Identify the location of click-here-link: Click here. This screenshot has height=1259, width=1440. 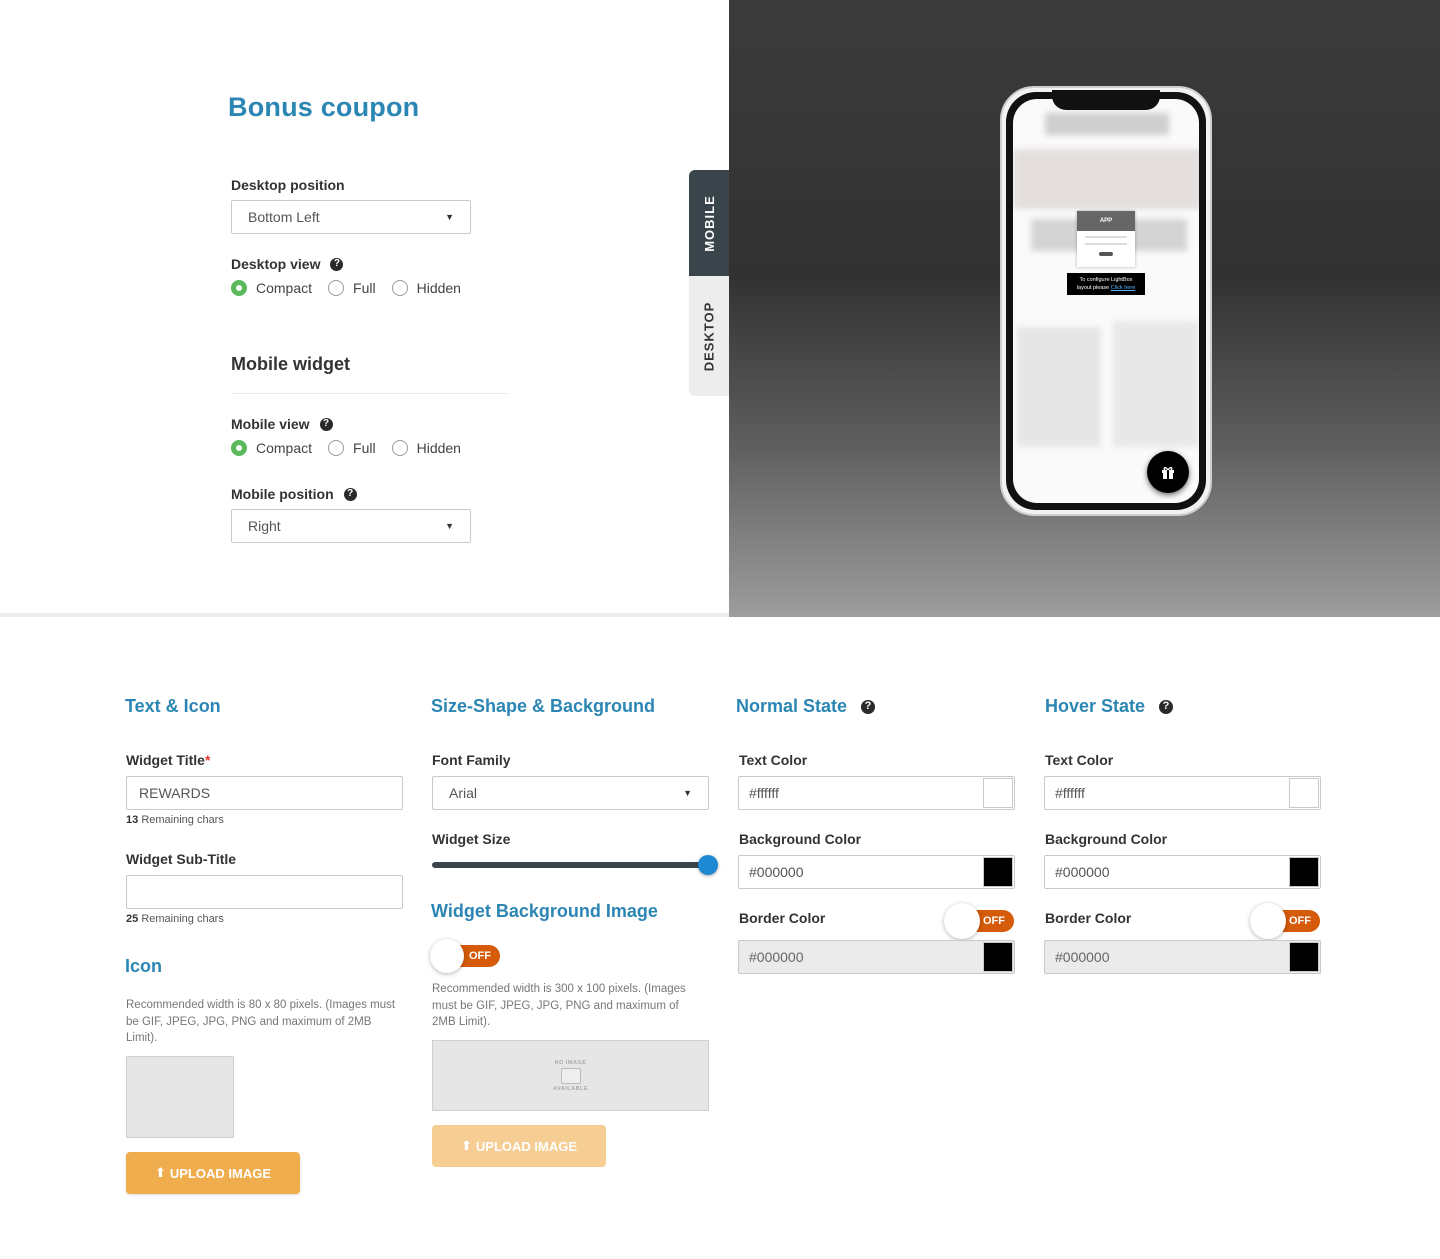
(1123, 288).